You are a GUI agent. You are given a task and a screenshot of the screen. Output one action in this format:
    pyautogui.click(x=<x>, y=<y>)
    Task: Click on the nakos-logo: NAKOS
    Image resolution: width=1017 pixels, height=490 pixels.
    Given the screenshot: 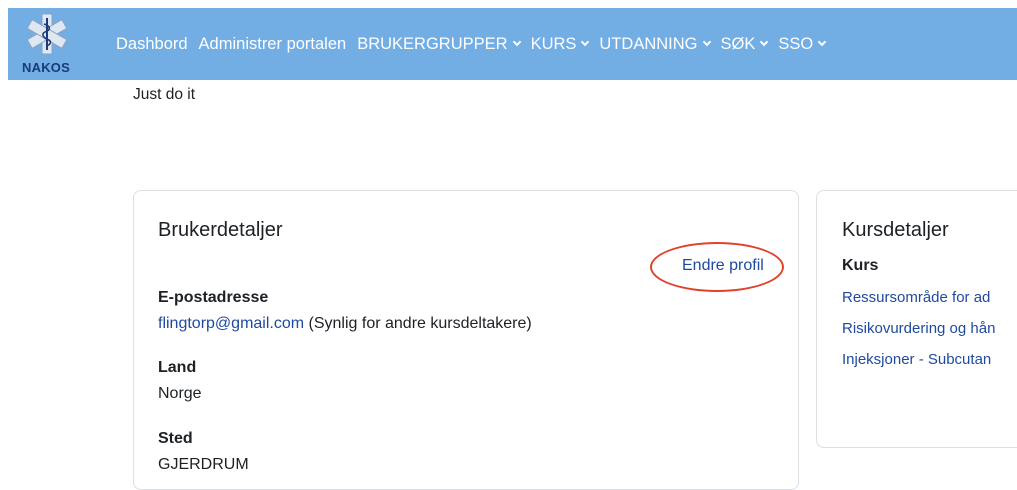 What is the action you would take?
    pyautogui.click(x=48, y=44)
    